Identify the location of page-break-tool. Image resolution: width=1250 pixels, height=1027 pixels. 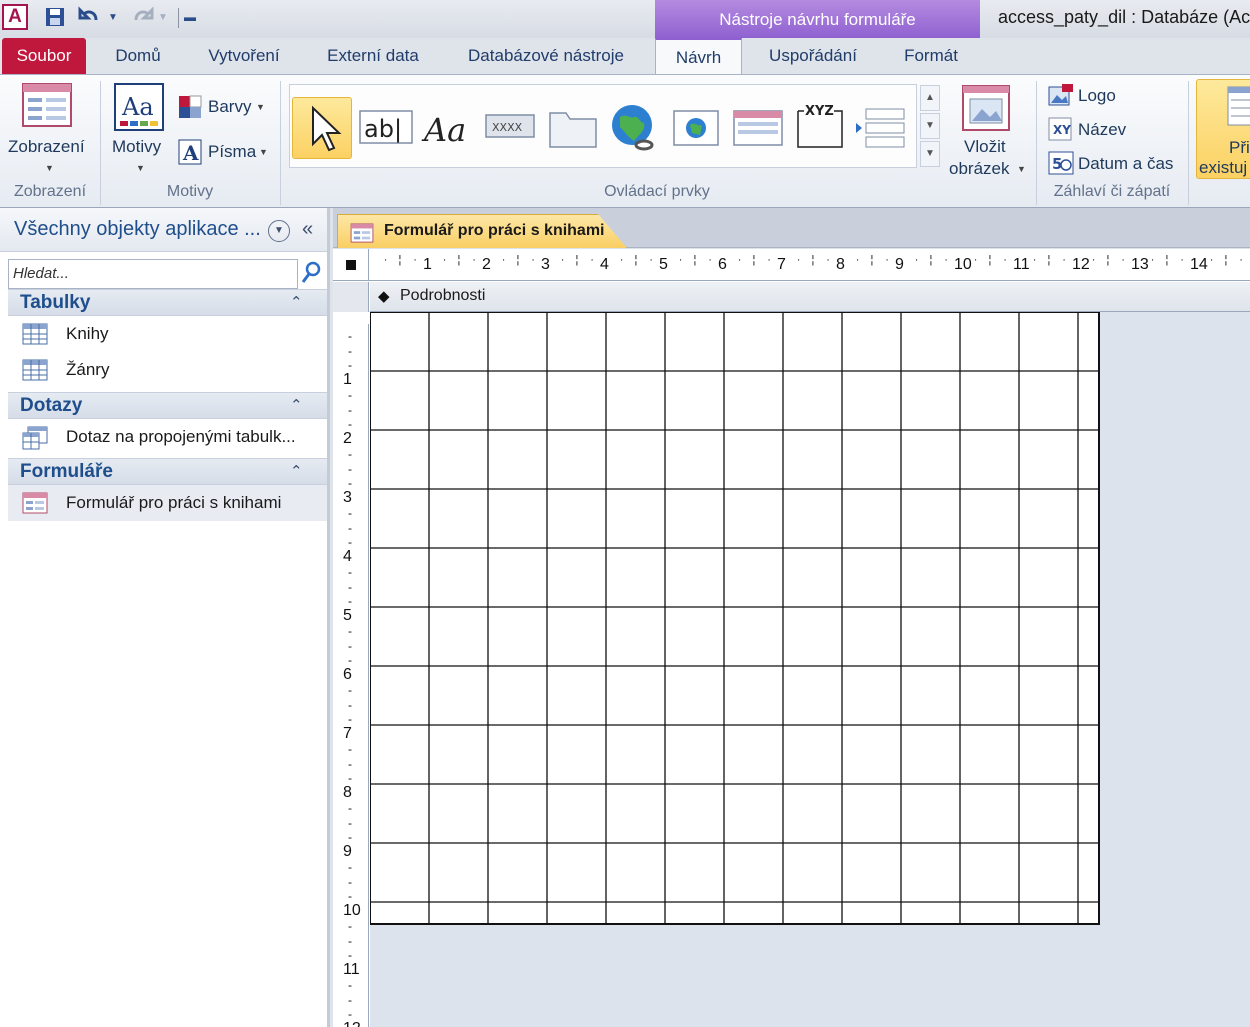
(882, 128).